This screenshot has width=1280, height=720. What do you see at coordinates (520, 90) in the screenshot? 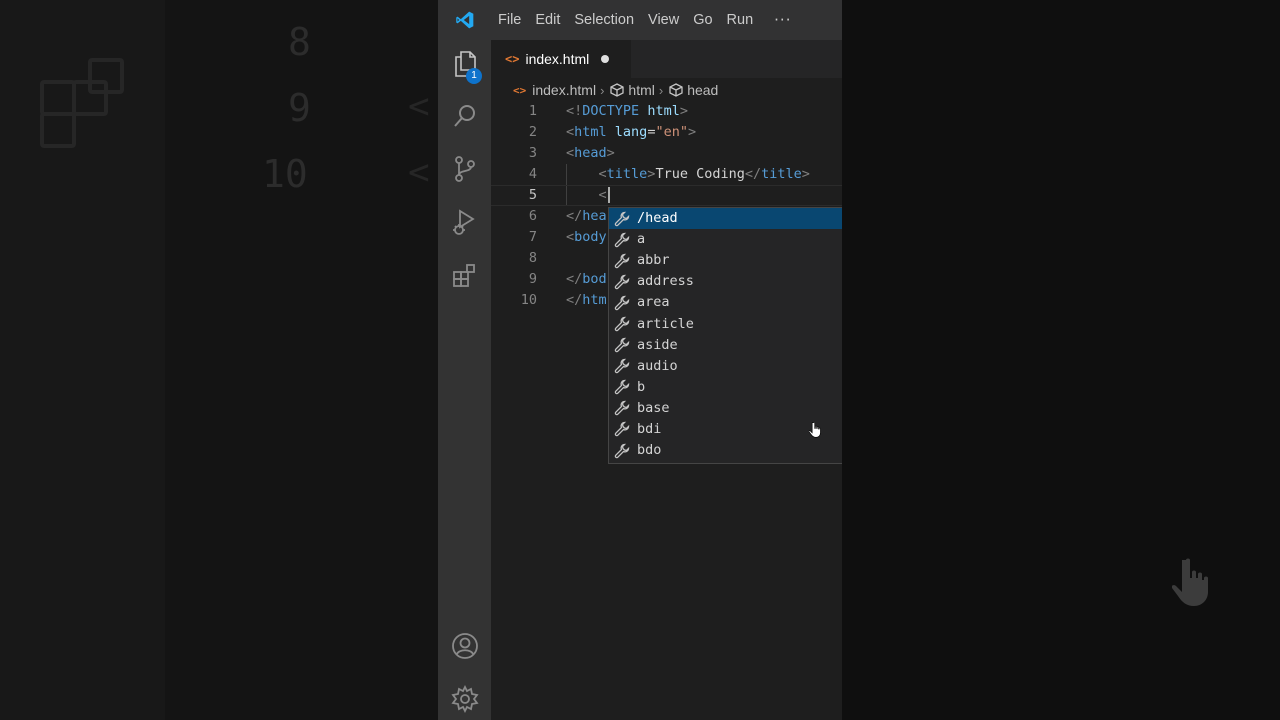
I see `html-file-icon: <>` at bounding box center [520, 90].